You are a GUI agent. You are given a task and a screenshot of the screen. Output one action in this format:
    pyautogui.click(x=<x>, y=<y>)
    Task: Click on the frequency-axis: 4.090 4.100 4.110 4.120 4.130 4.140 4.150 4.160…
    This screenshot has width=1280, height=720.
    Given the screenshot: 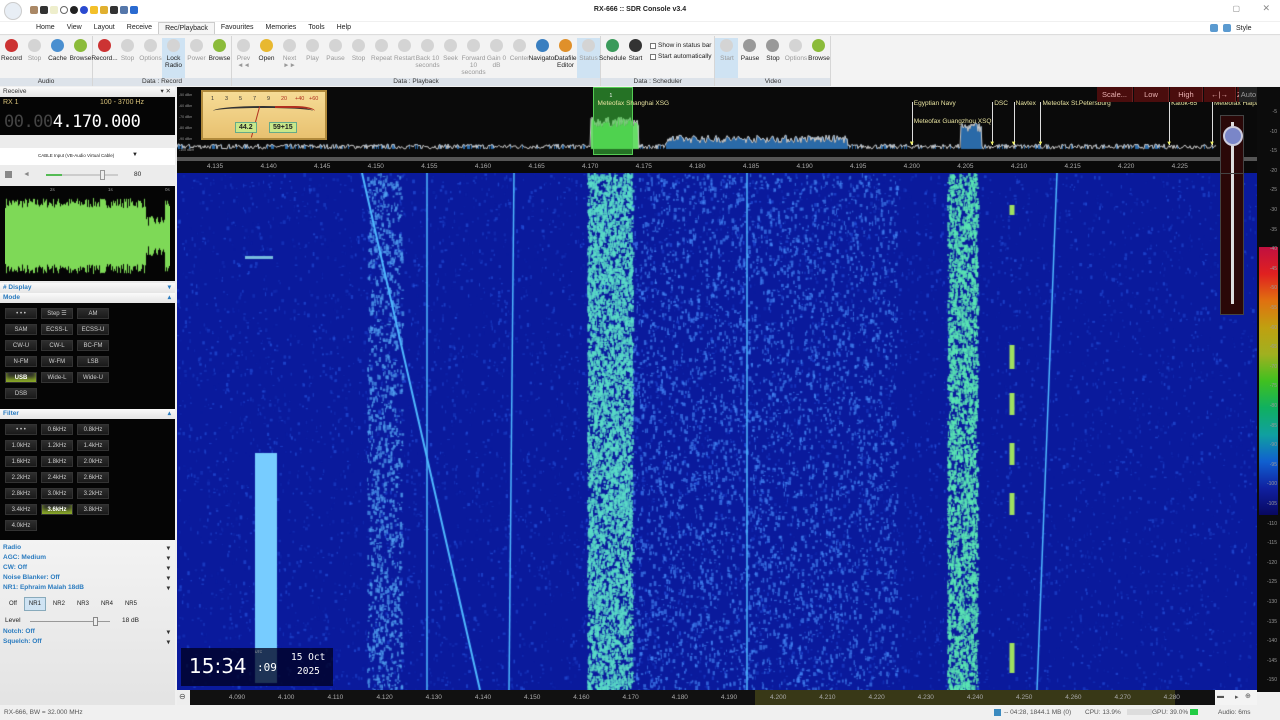 What is the action you would take?
    pyautogui.click(x=702, y=697)
    